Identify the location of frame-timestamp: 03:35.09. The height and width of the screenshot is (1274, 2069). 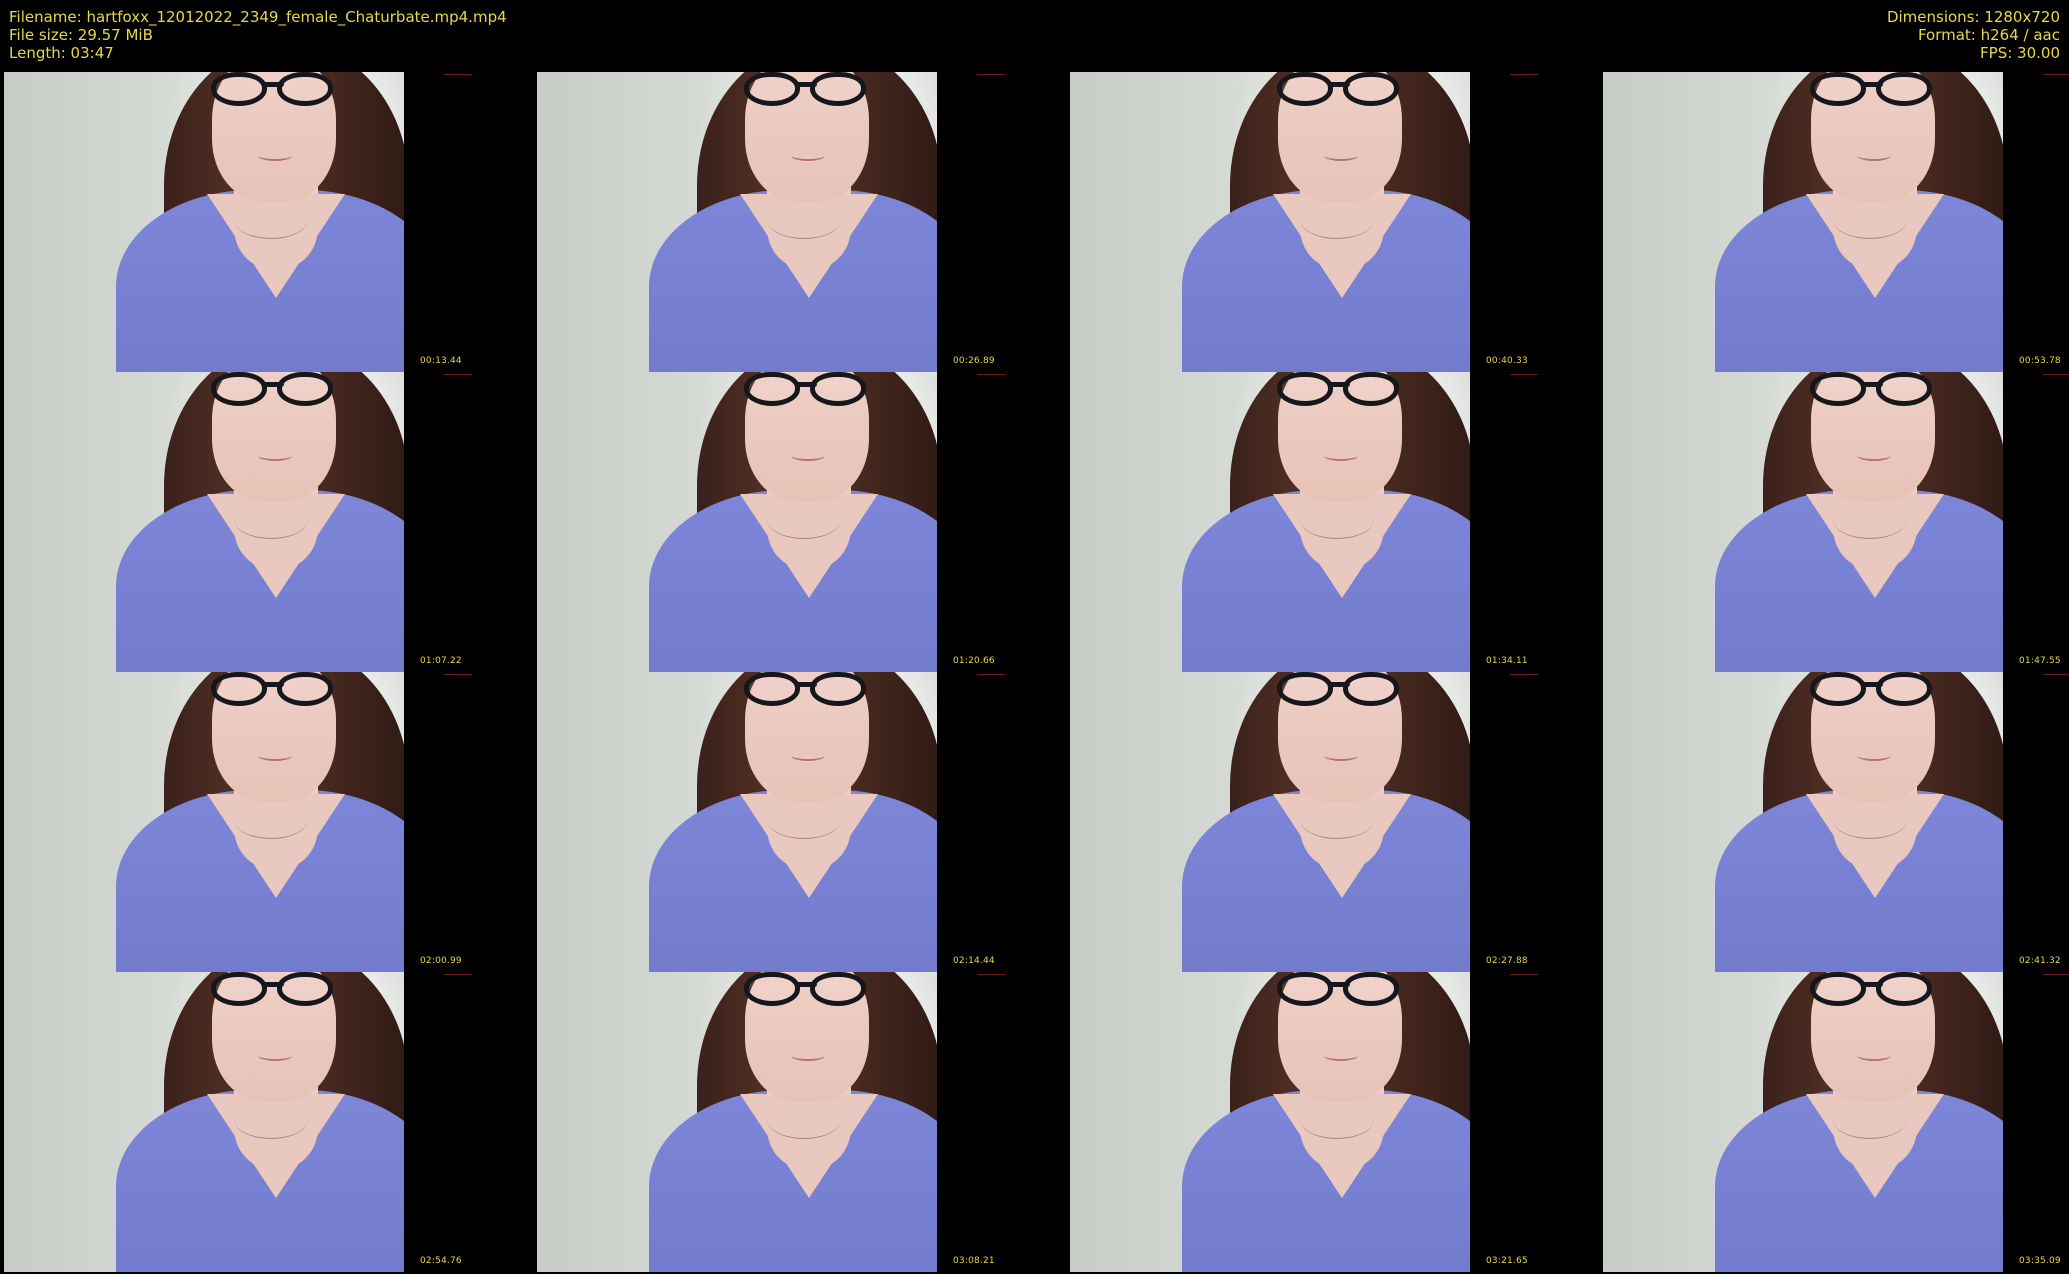
(2040, 1261).